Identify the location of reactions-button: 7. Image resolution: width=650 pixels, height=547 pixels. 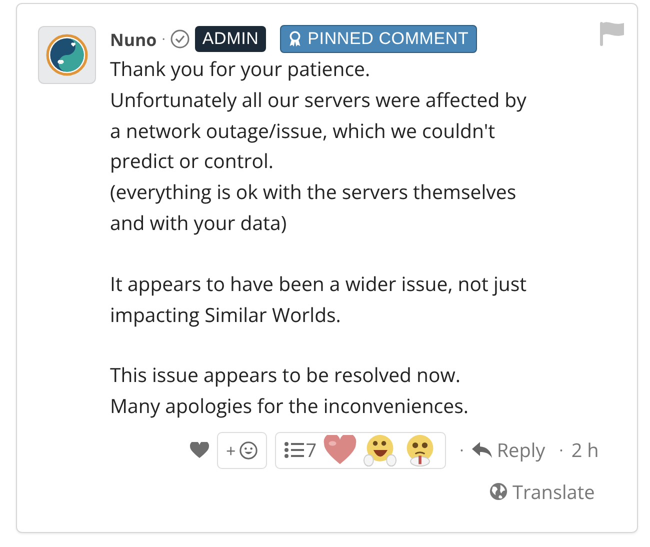
(360, 450).